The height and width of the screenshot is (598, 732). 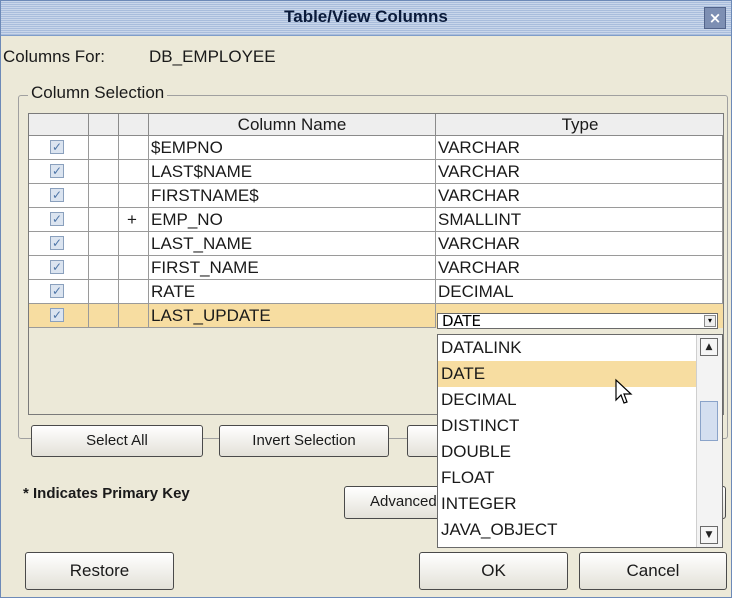 I want to click on table-row: ✓ LAST_NAME VARCHAR, so click(x=376, y=244).